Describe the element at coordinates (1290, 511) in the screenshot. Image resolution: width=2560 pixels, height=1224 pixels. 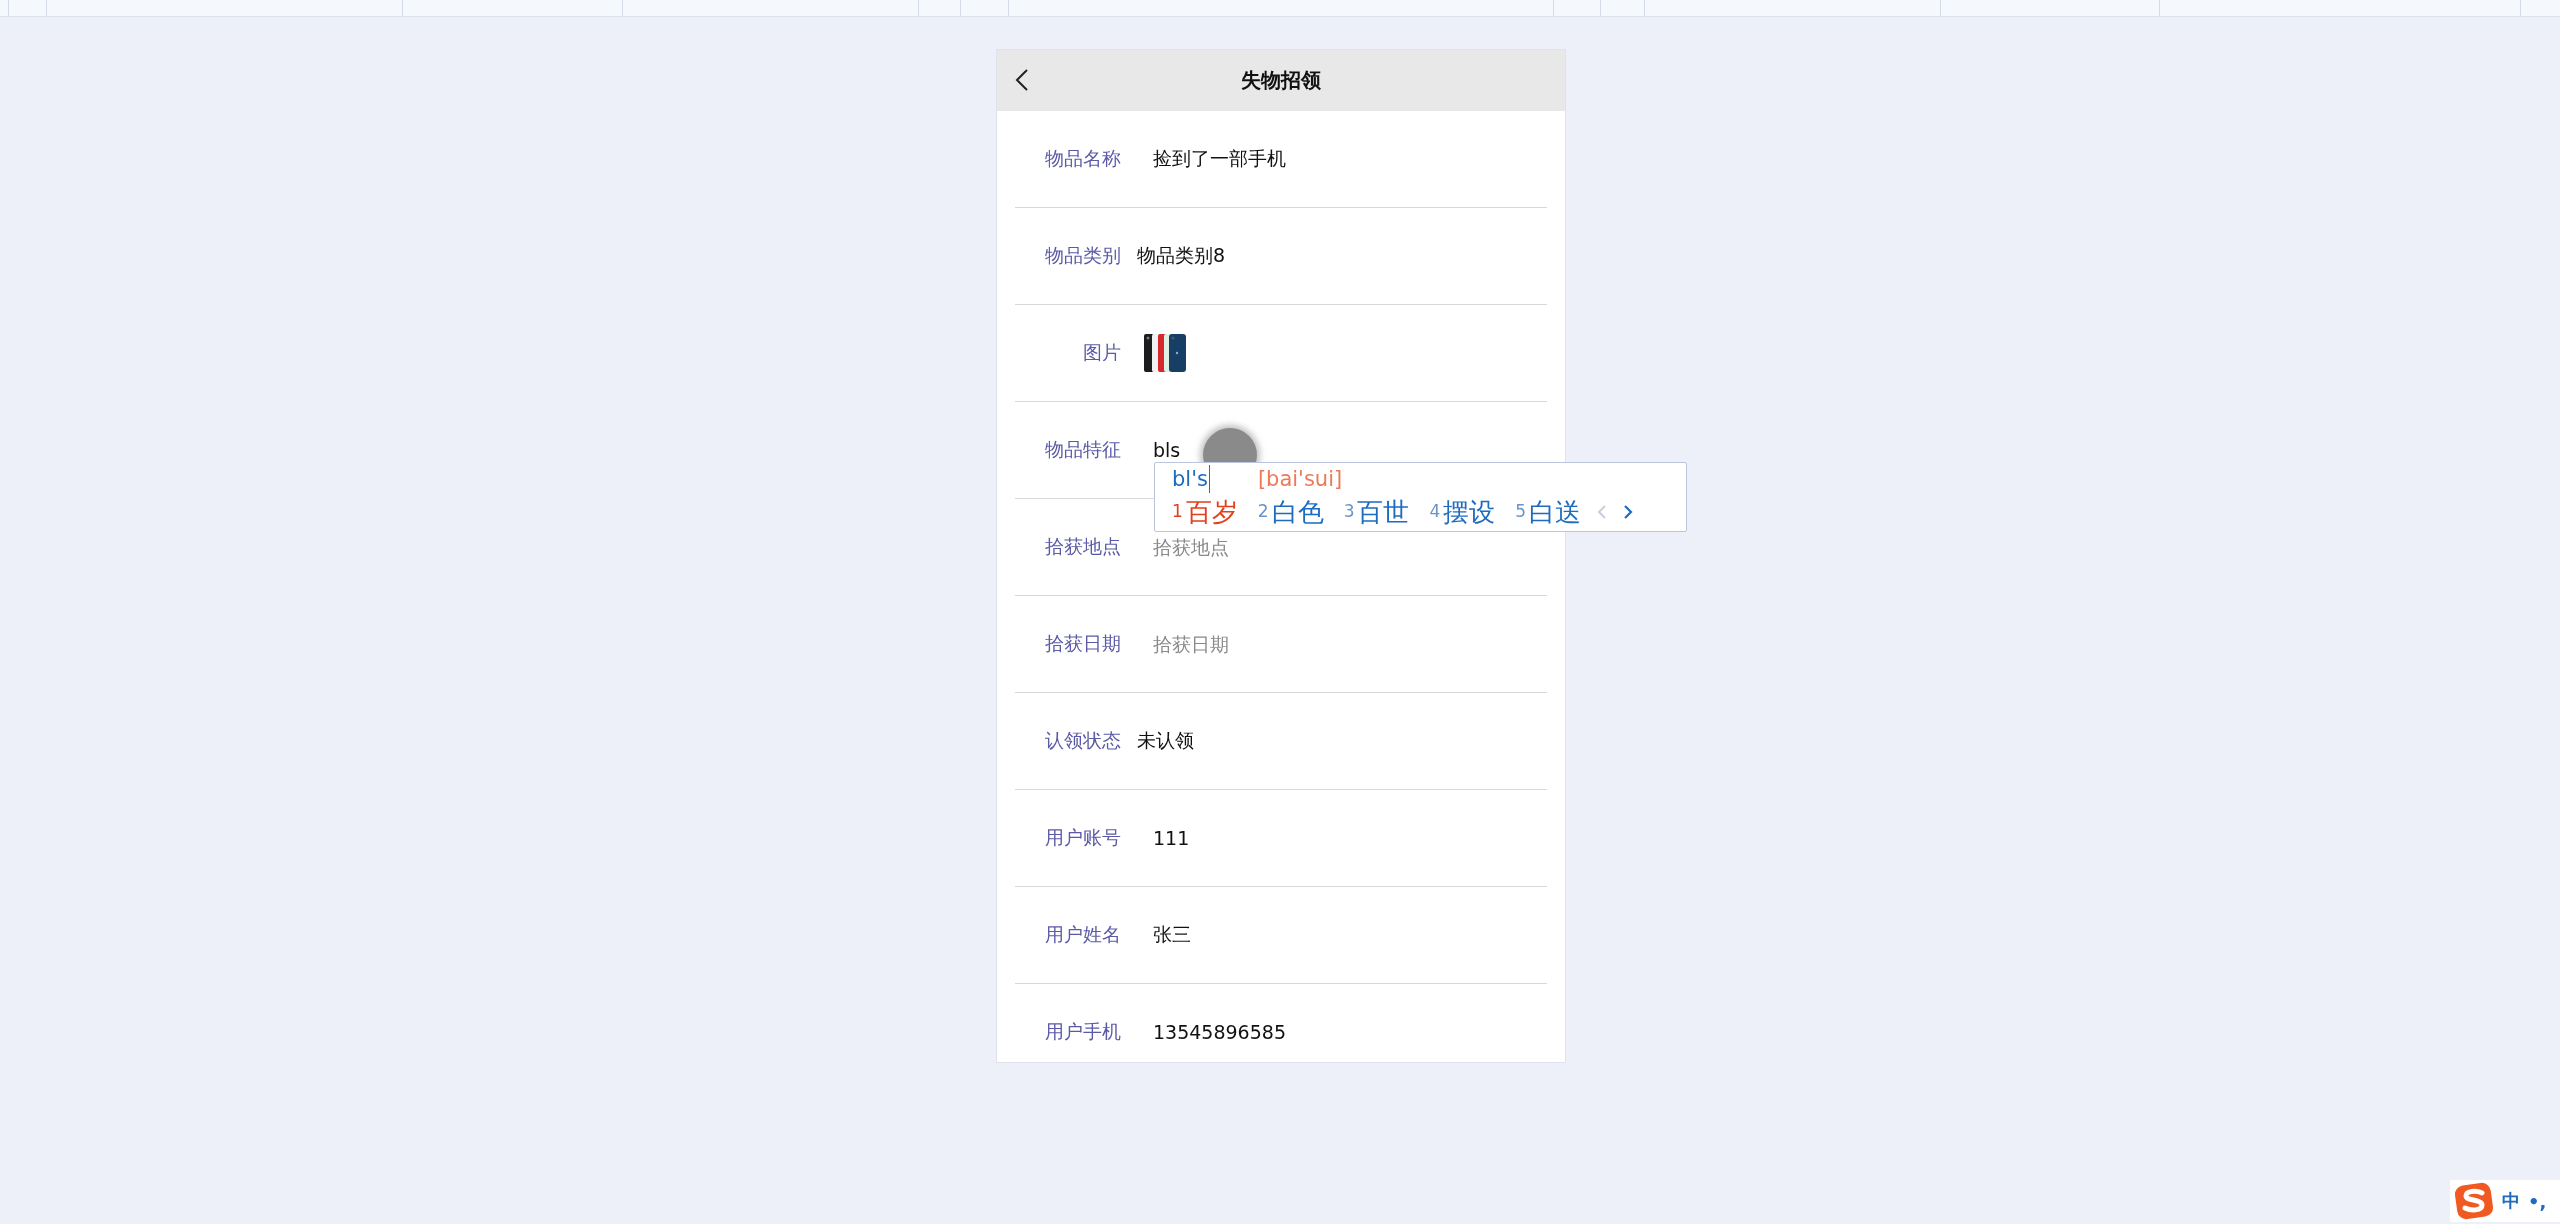
I see `ime-candidate: $^{2}$ 白色` at that location.